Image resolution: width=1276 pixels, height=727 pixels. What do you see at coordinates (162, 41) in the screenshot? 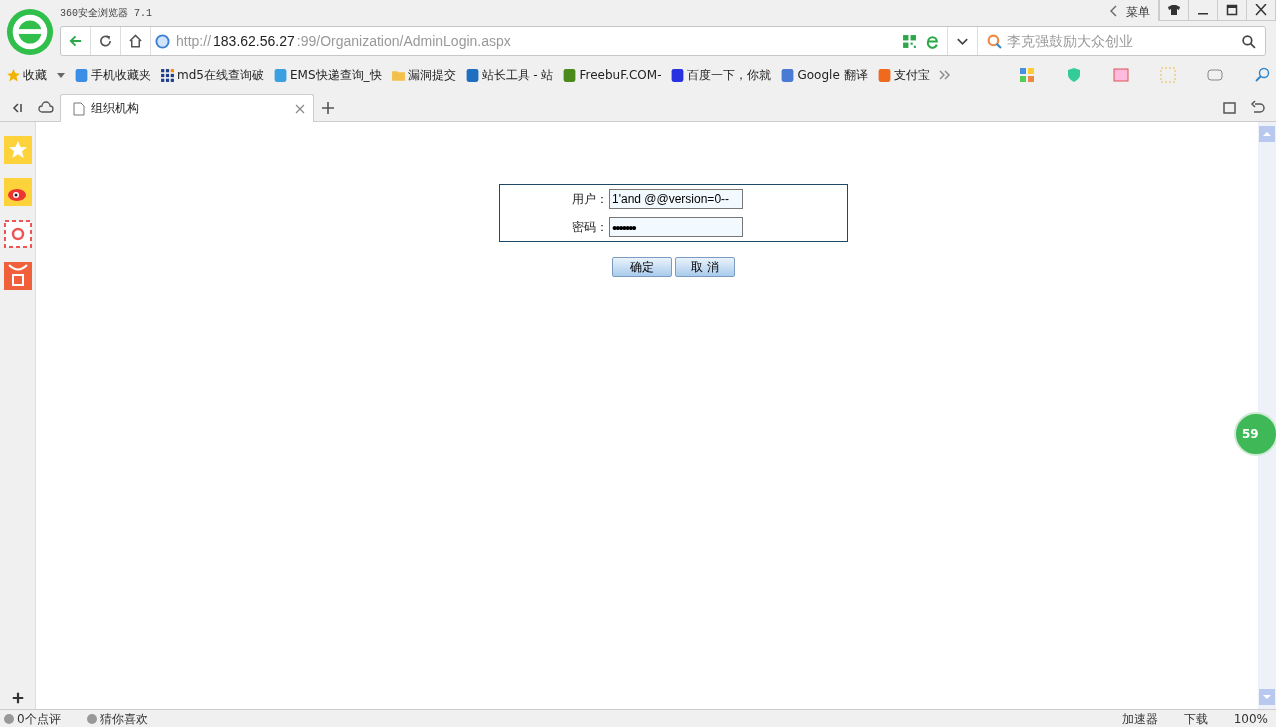
I see `globe-icon` at bounding box center [162, 41].